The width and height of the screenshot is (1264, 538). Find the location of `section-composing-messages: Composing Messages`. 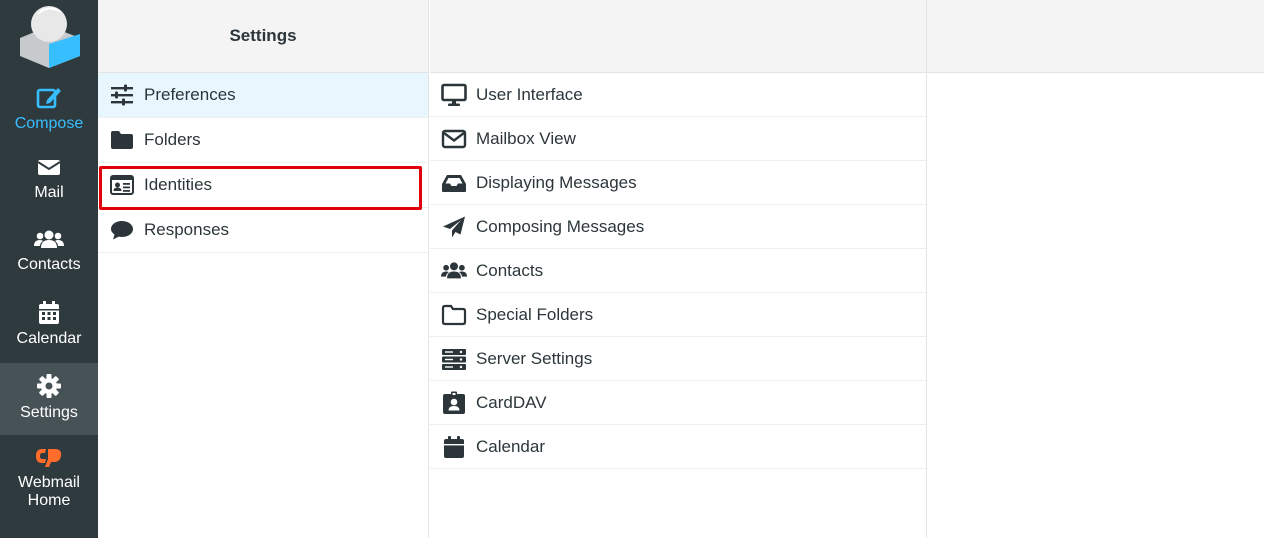

section-composing-messages: Composing Messages is located at coordinates (678, 227).